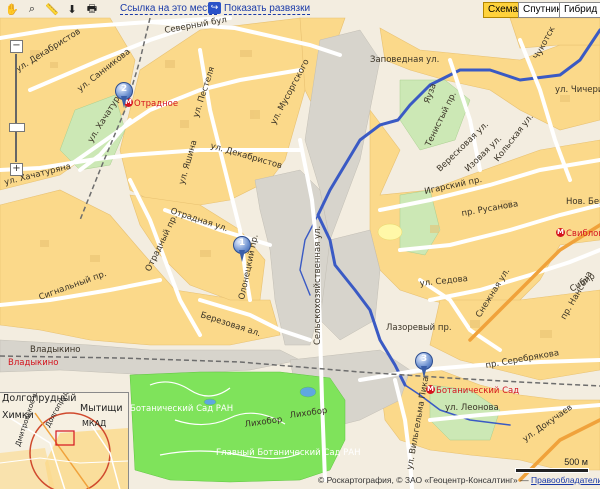 The width and height of the screenshot is (600, 489). I want to click on print-icon: 🖶, so click(92, 9).